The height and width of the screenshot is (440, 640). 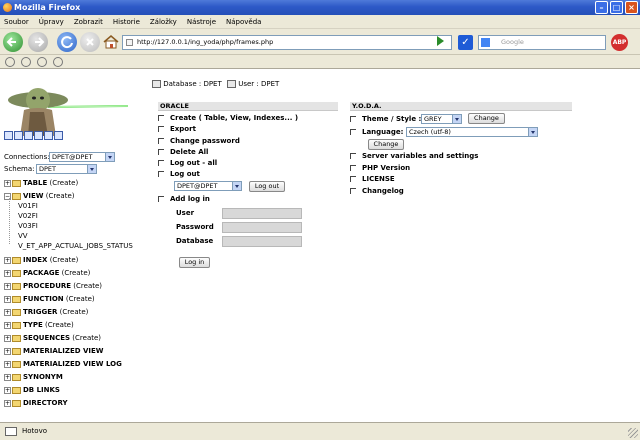 I want to click on menu-export: Export, so click(x=177, y=129).